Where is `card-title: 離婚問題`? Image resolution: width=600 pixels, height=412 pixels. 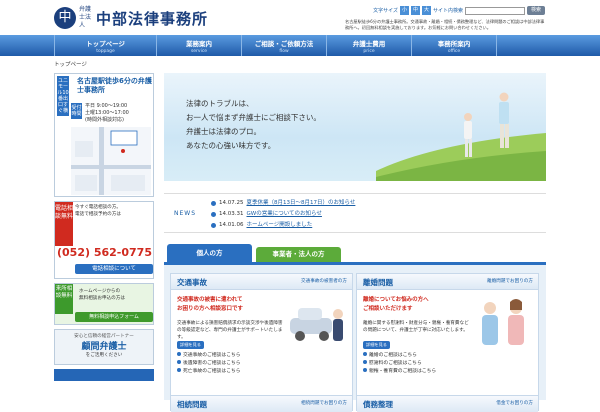
card-title: 離婚問題 is located at coordinates (378, 282).